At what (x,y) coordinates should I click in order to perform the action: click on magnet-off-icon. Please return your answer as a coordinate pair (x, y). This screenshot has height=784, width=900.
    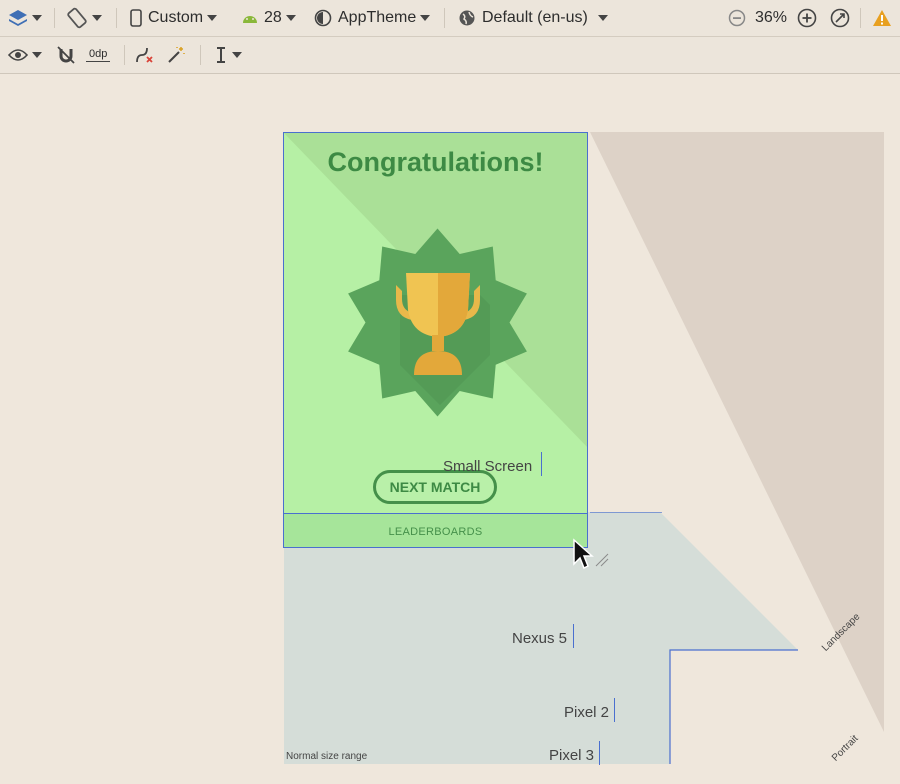
    Looking at the image, I should click on (66, 55).